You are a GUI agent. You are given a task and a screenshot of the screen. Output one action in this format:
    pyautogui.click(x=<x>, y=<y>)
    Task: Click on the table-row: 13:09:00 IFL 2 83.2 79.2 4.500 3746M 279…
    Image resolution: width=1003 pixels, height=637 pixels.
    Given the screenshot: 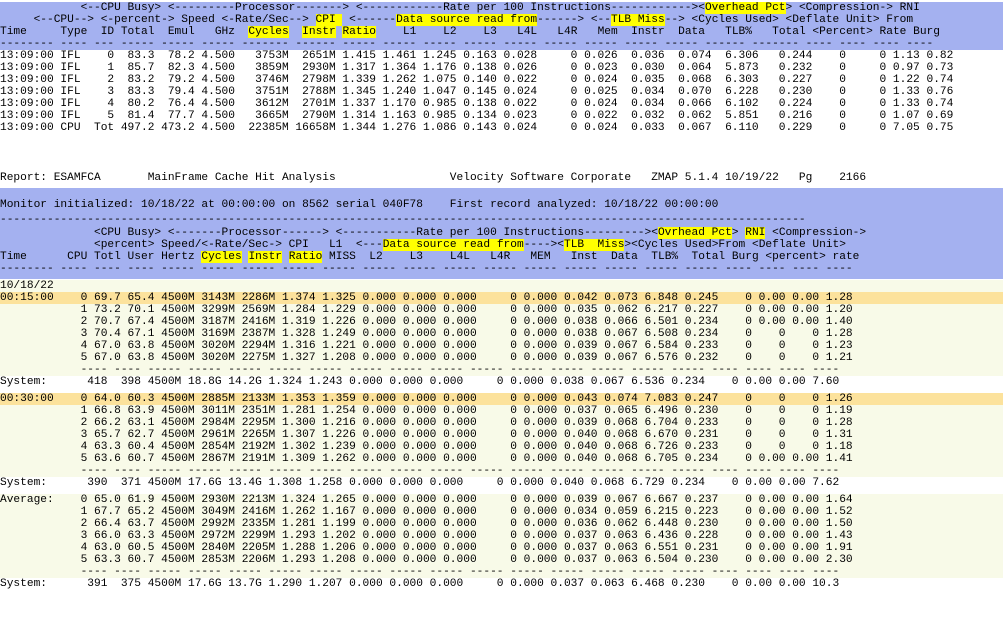 What is the action you would take?
    pyautogui.click(x=501, y=80)
    